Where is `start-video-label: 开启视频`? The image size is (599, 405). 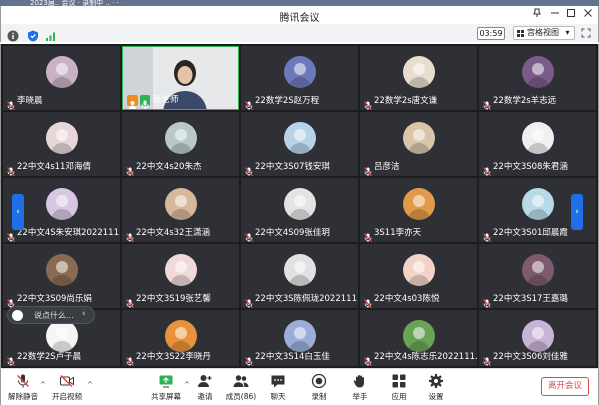
start-video-label: 开启视频 is located at coordinates (67, 396).